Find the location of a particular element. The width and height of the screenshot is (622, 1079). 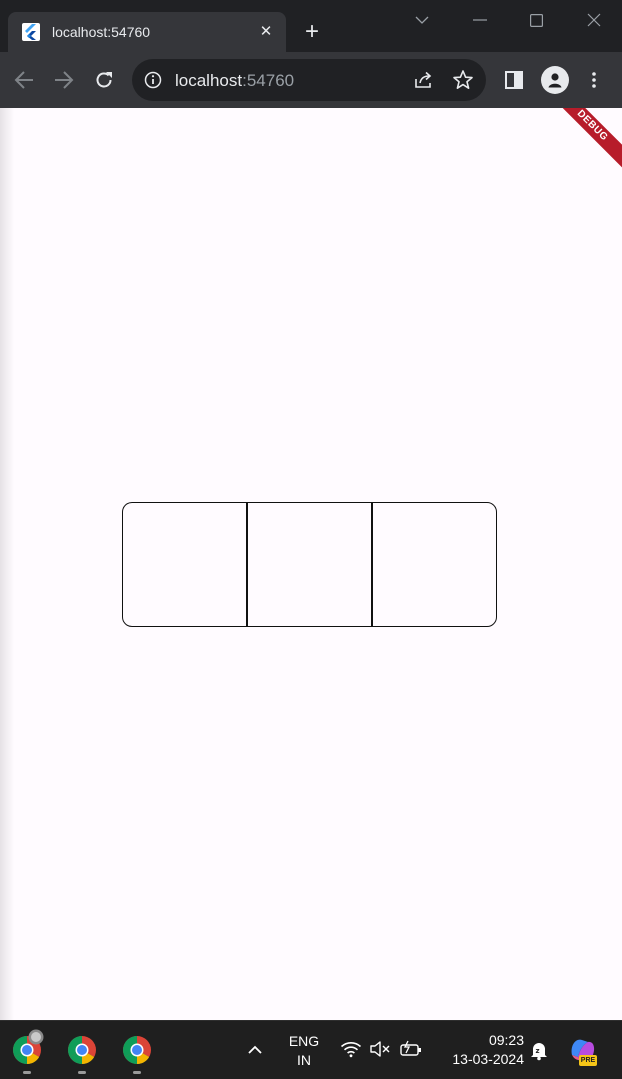

browser-menu-button is located at coordinates (594, 80).